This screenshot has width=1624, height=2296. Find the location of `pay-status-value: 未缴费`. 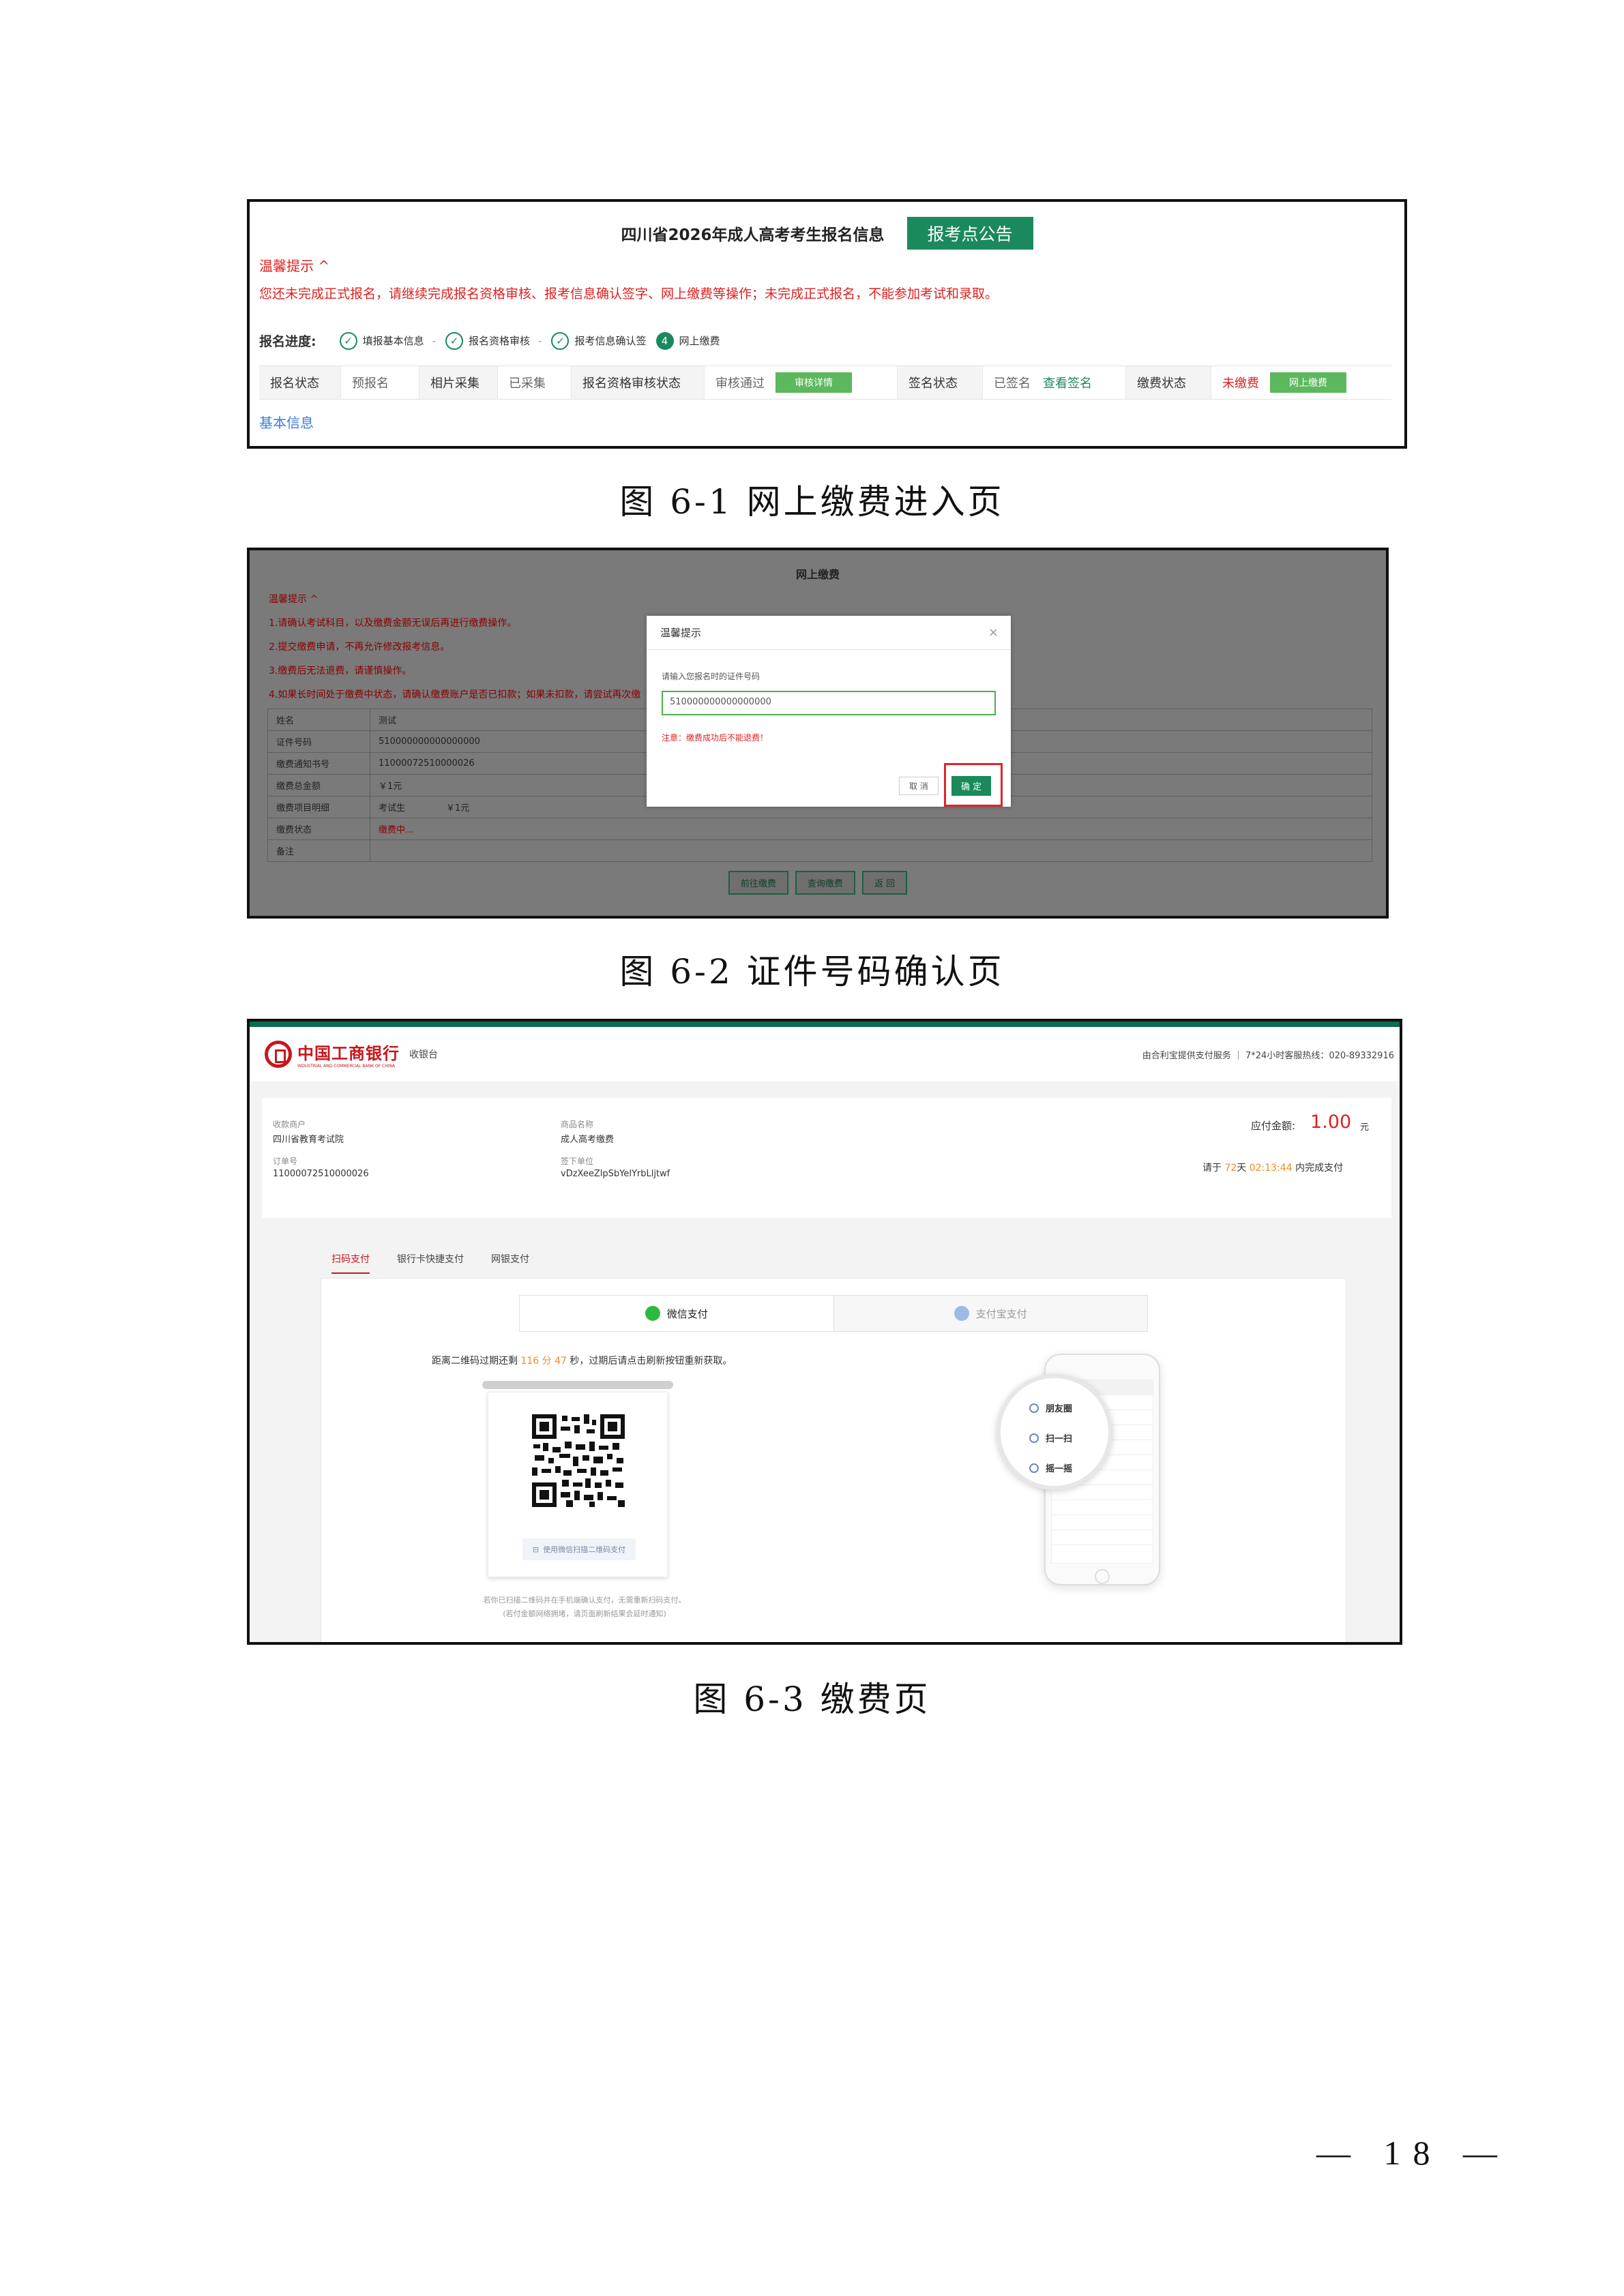

pay-status-value: 未缴费 is located at coordinates (1240, 384).